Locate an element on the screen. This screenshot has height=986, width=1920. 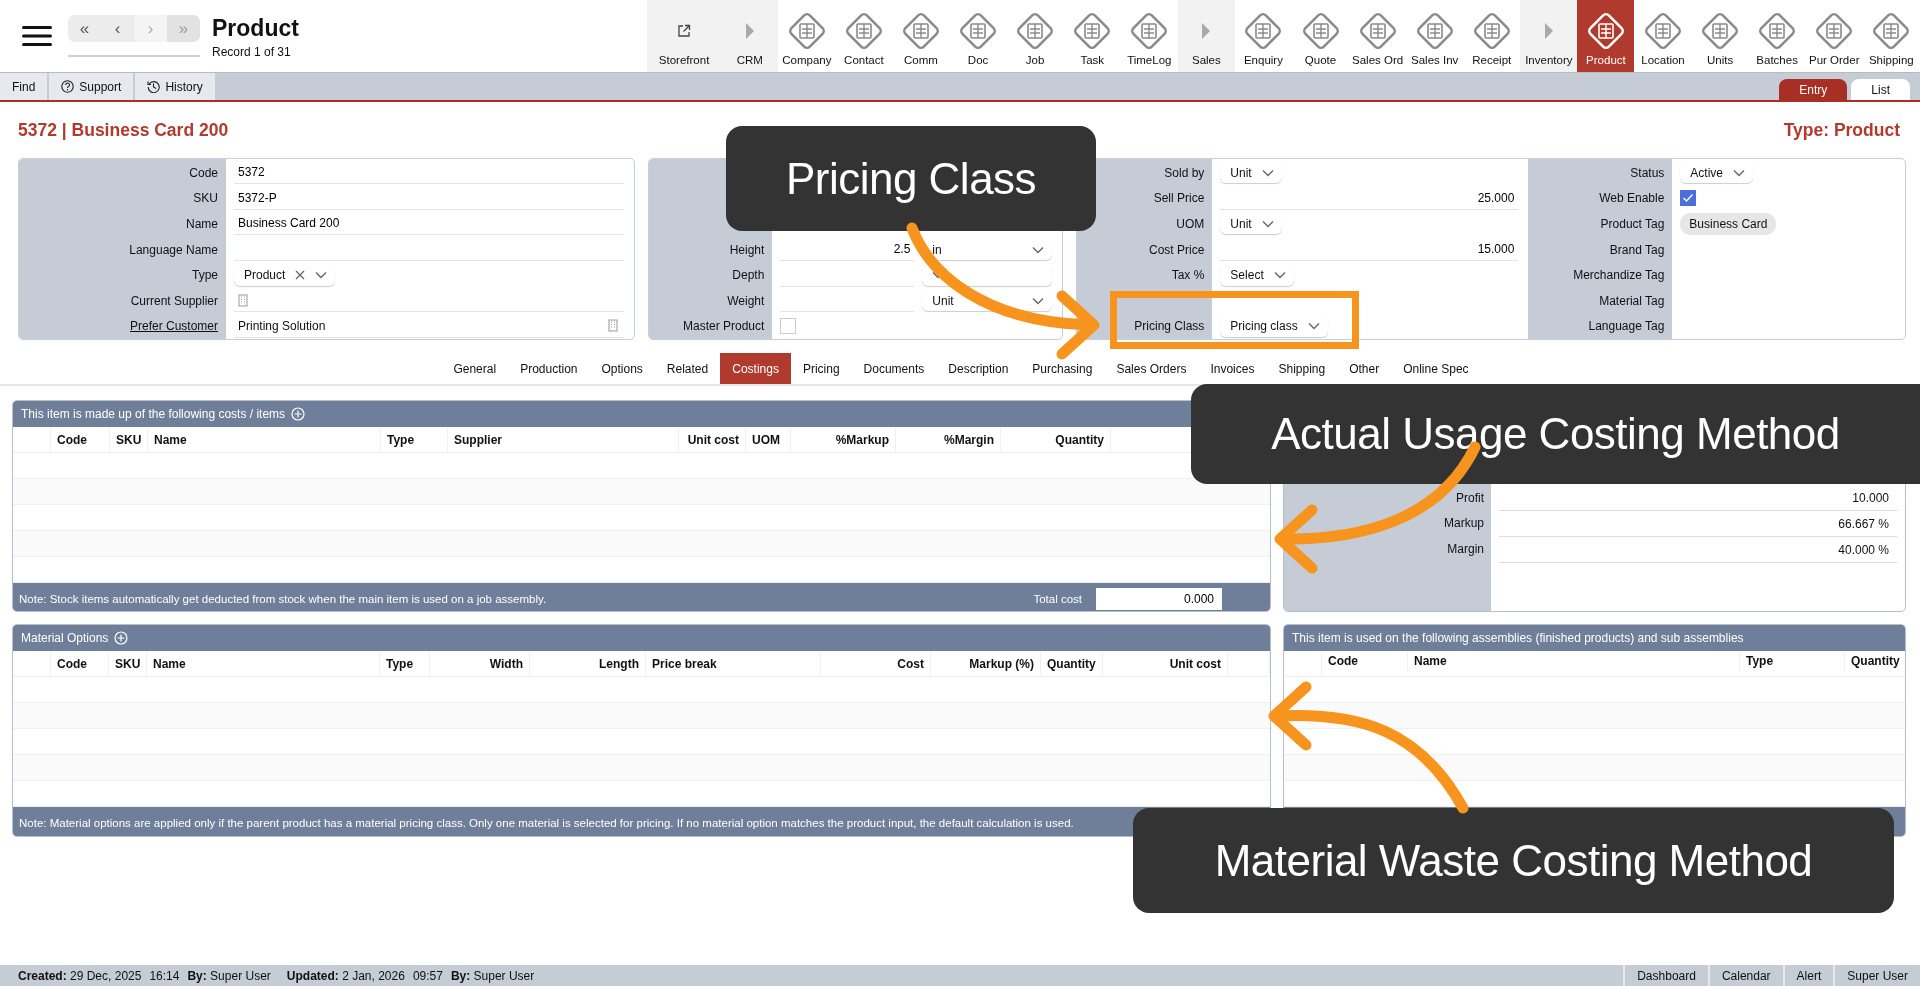
column-header: Width is located at coordinates (506, 663).